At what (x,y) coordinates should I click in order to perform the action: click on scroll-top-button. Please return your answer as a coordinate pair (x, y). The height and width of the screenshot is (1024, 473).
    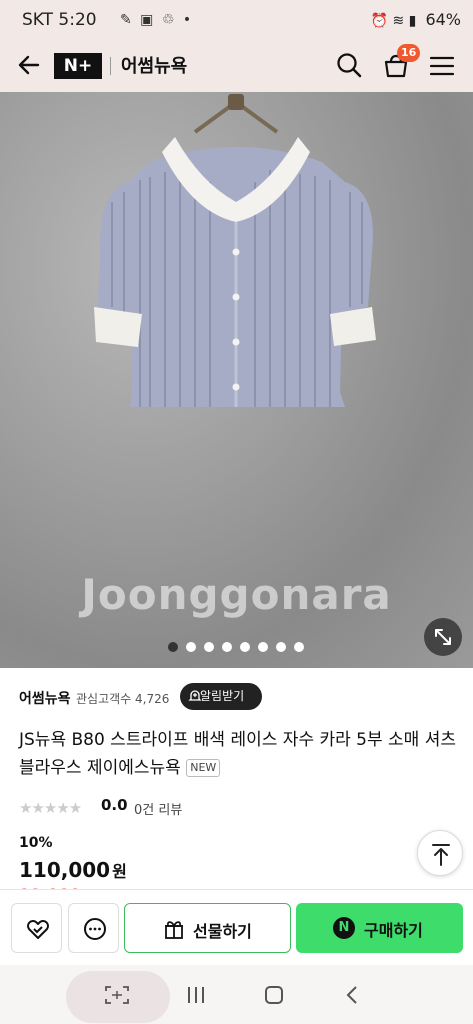
    Looking at the image, I should click on (440, 853).